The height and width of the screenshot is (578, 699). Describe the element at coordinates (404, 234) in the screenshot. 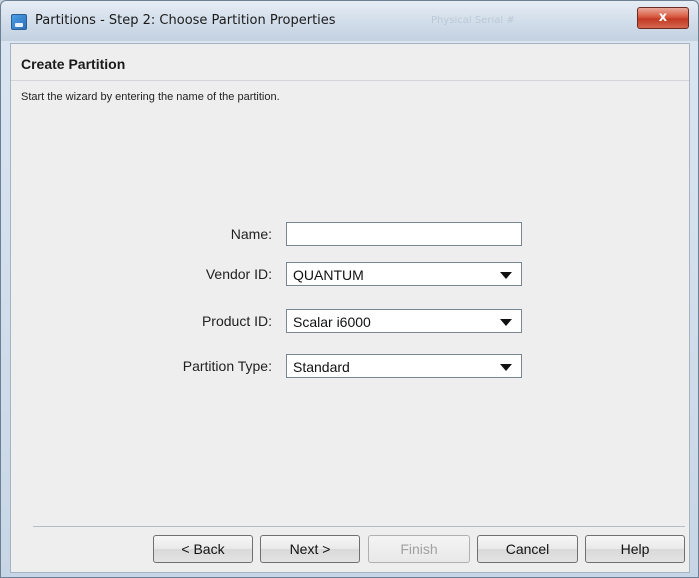

I see `name-input` at that location.